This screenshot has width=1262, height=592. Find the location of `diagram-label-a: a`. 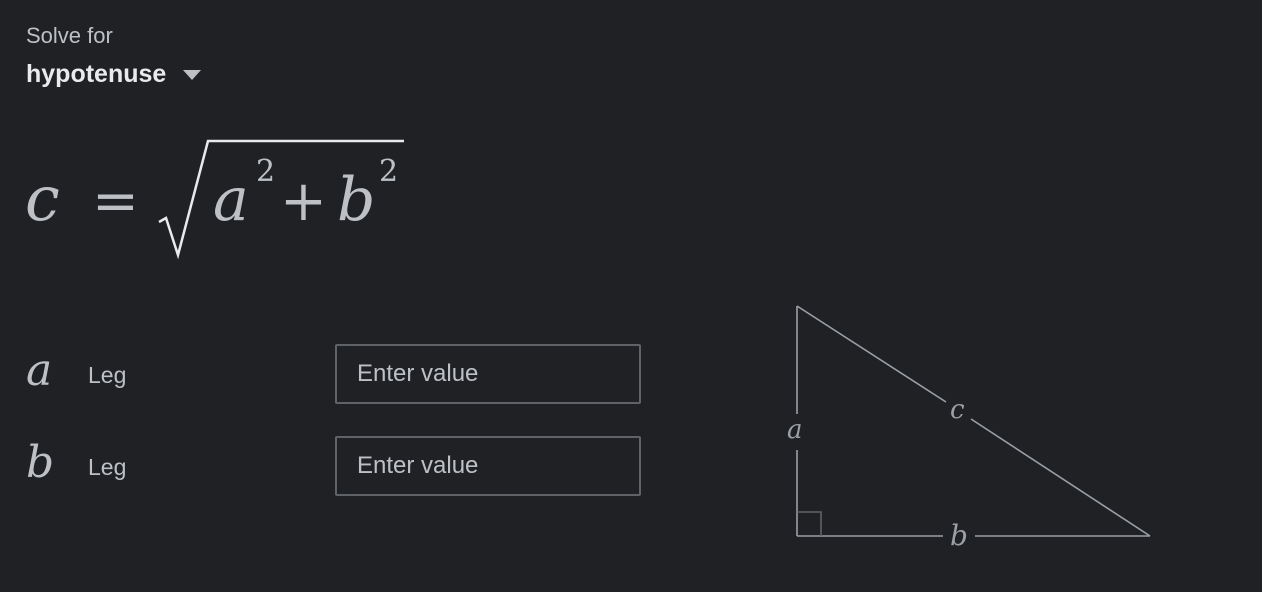

diagram-label-a: a is located at coordinates (795, 430).